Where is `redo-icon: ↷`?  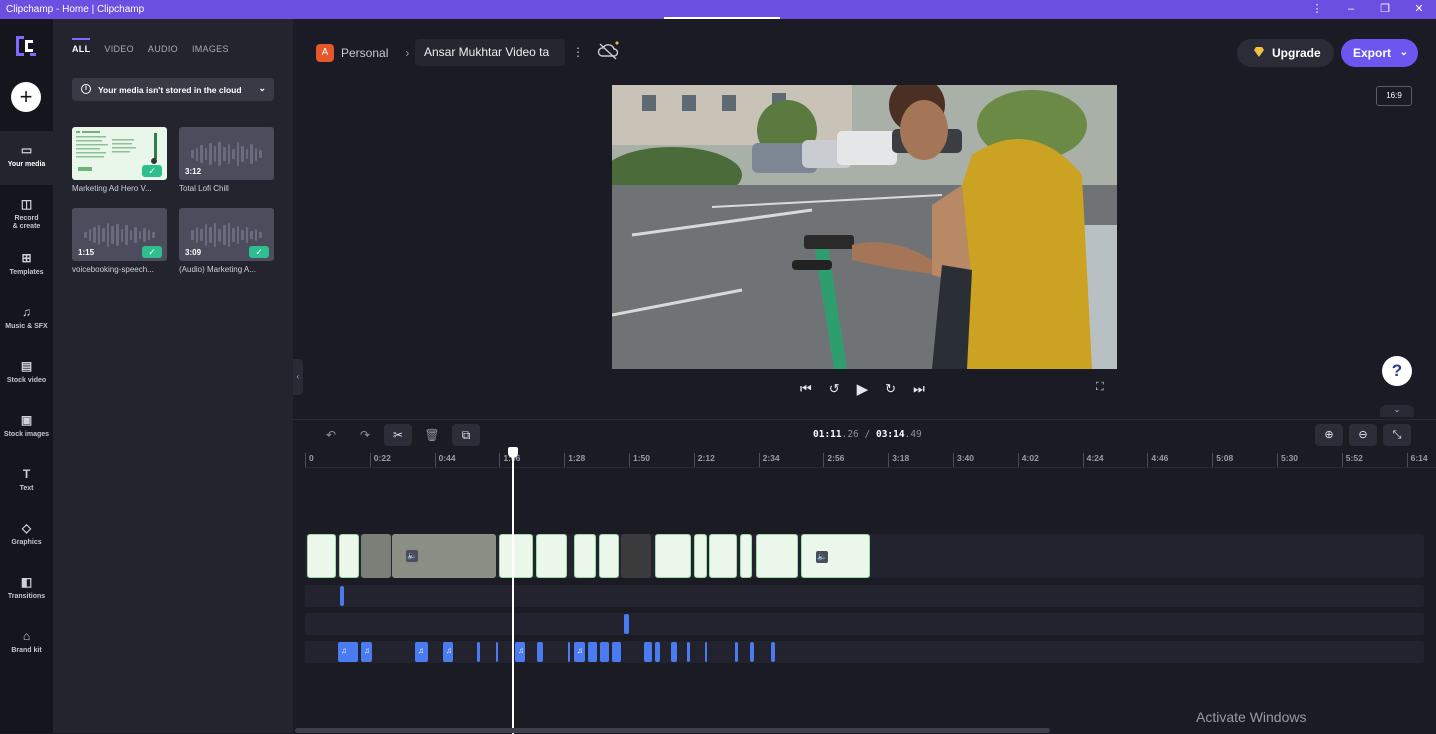 redo-icon: ↷ is located at coordinates (365, 435).